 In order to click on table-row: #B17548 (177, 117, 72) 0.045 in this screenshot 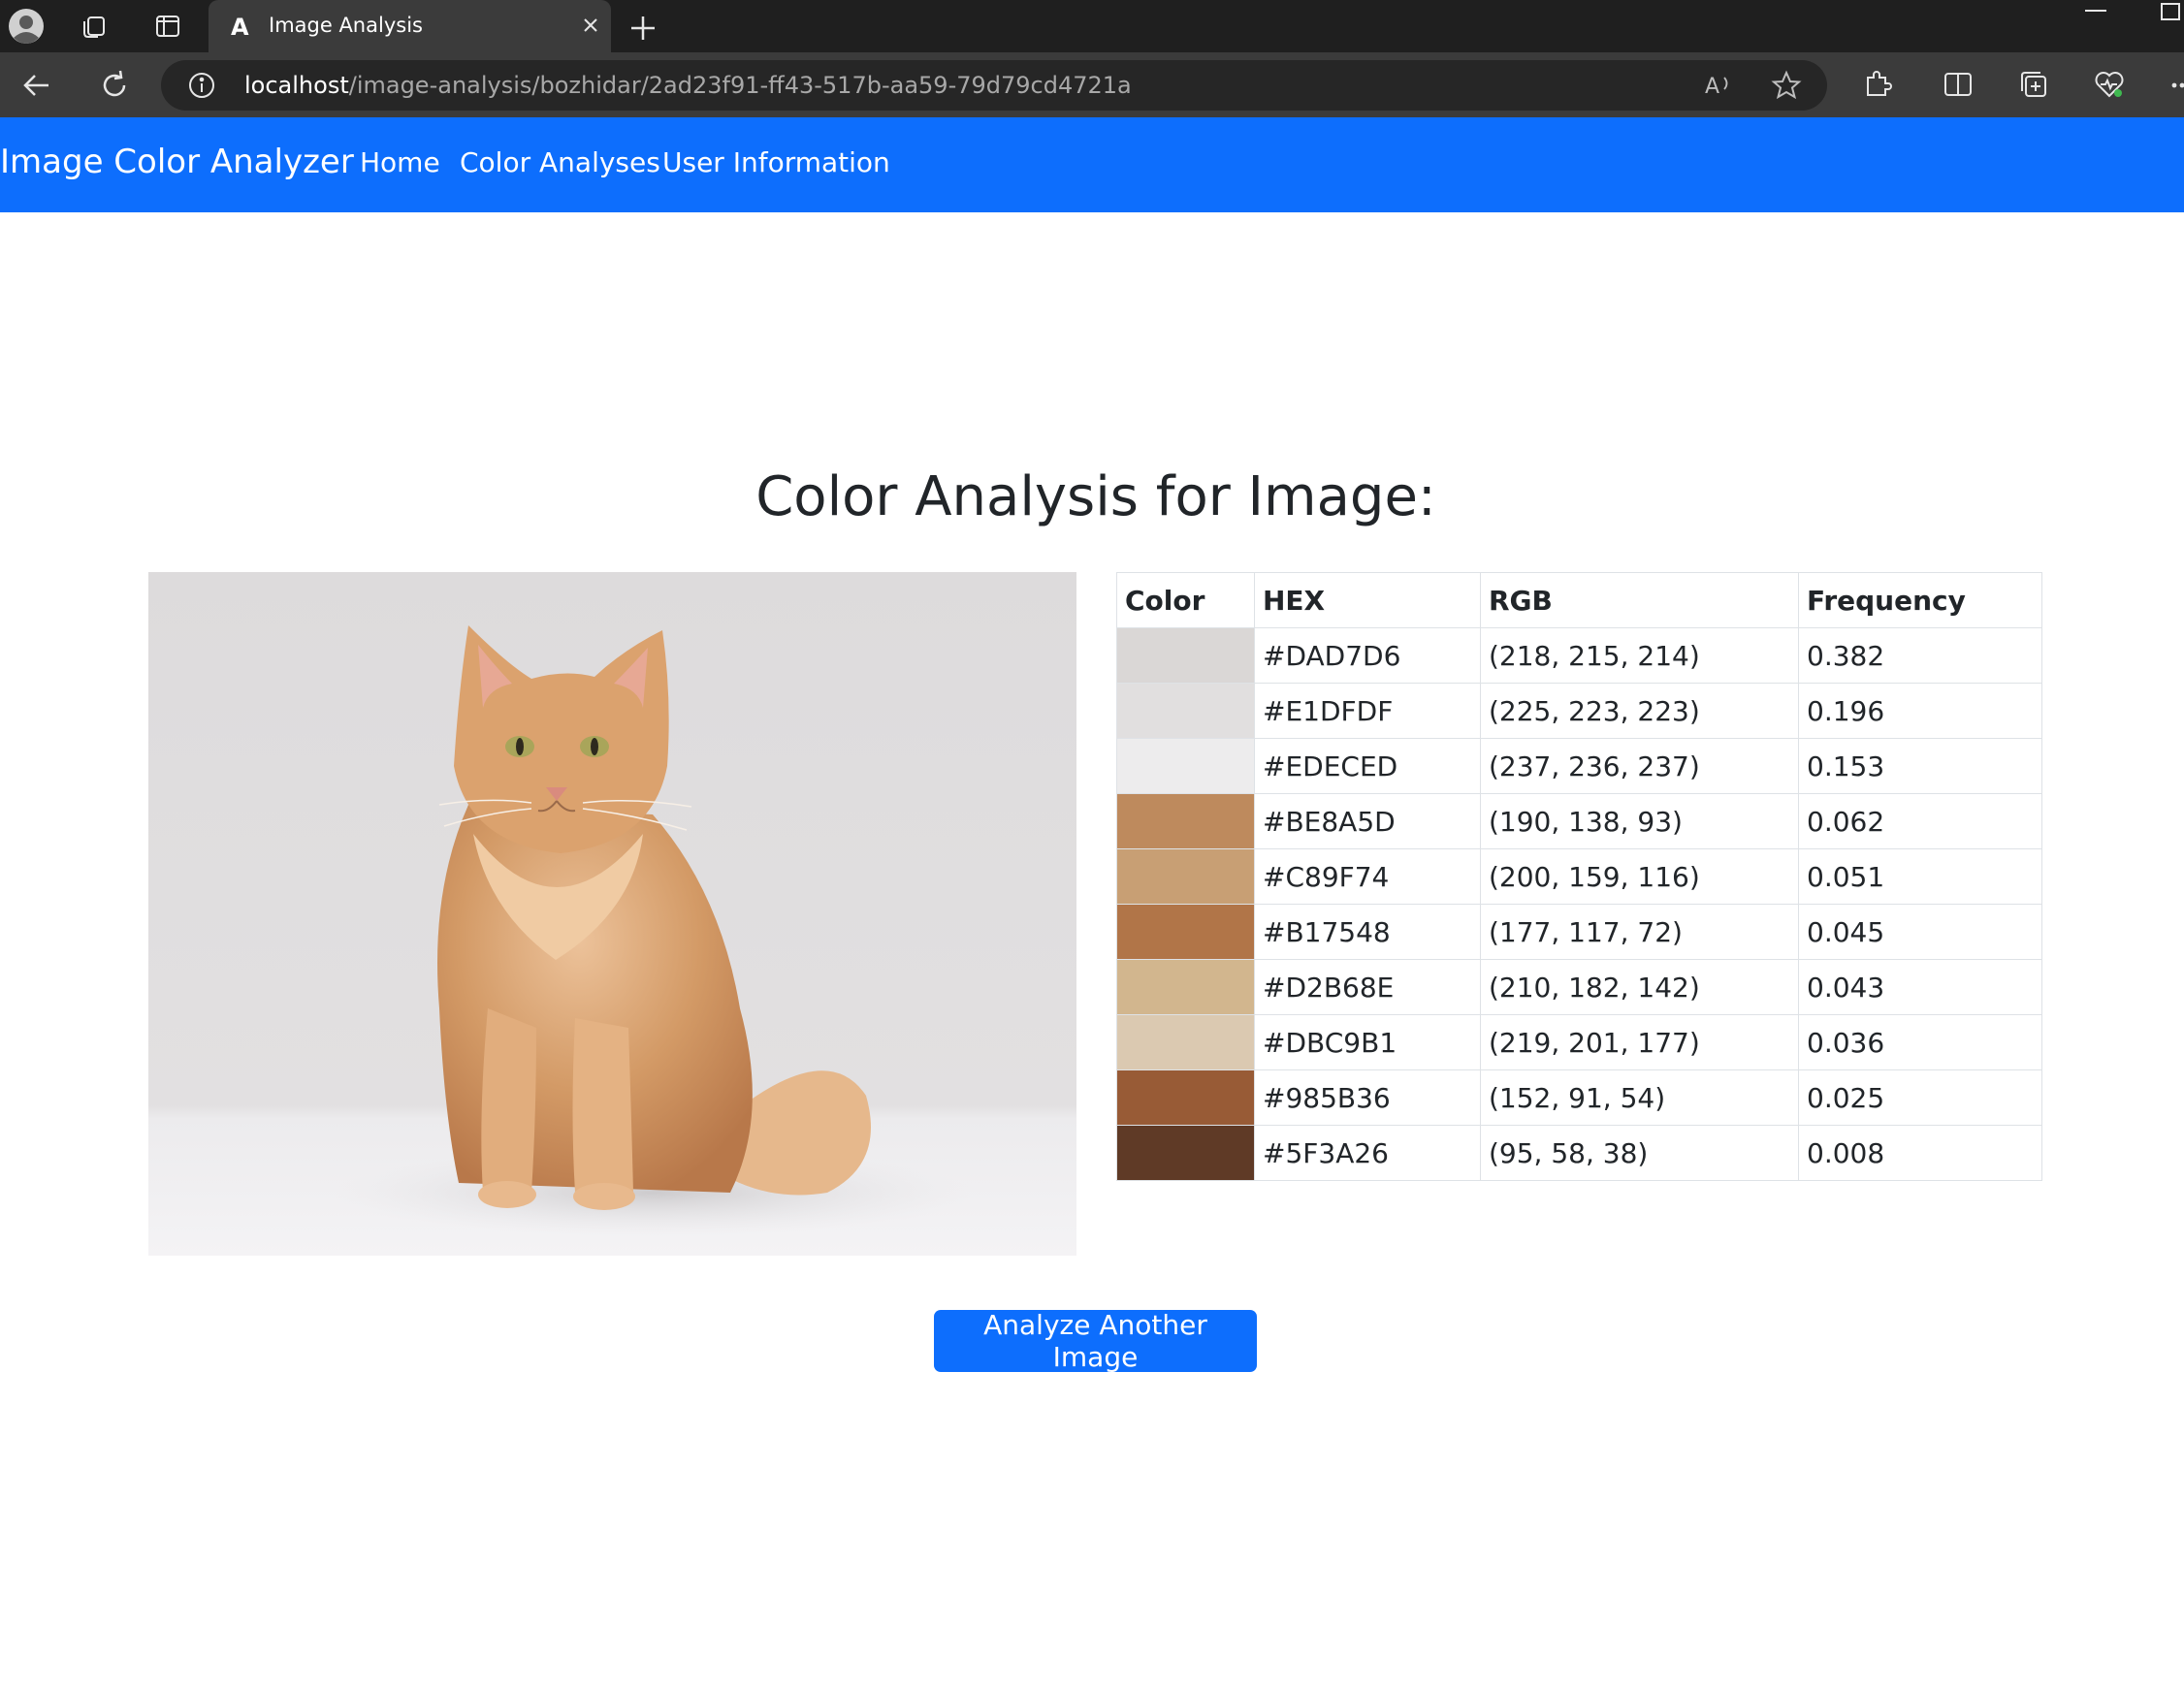, I will do `click(1579, 932)`.